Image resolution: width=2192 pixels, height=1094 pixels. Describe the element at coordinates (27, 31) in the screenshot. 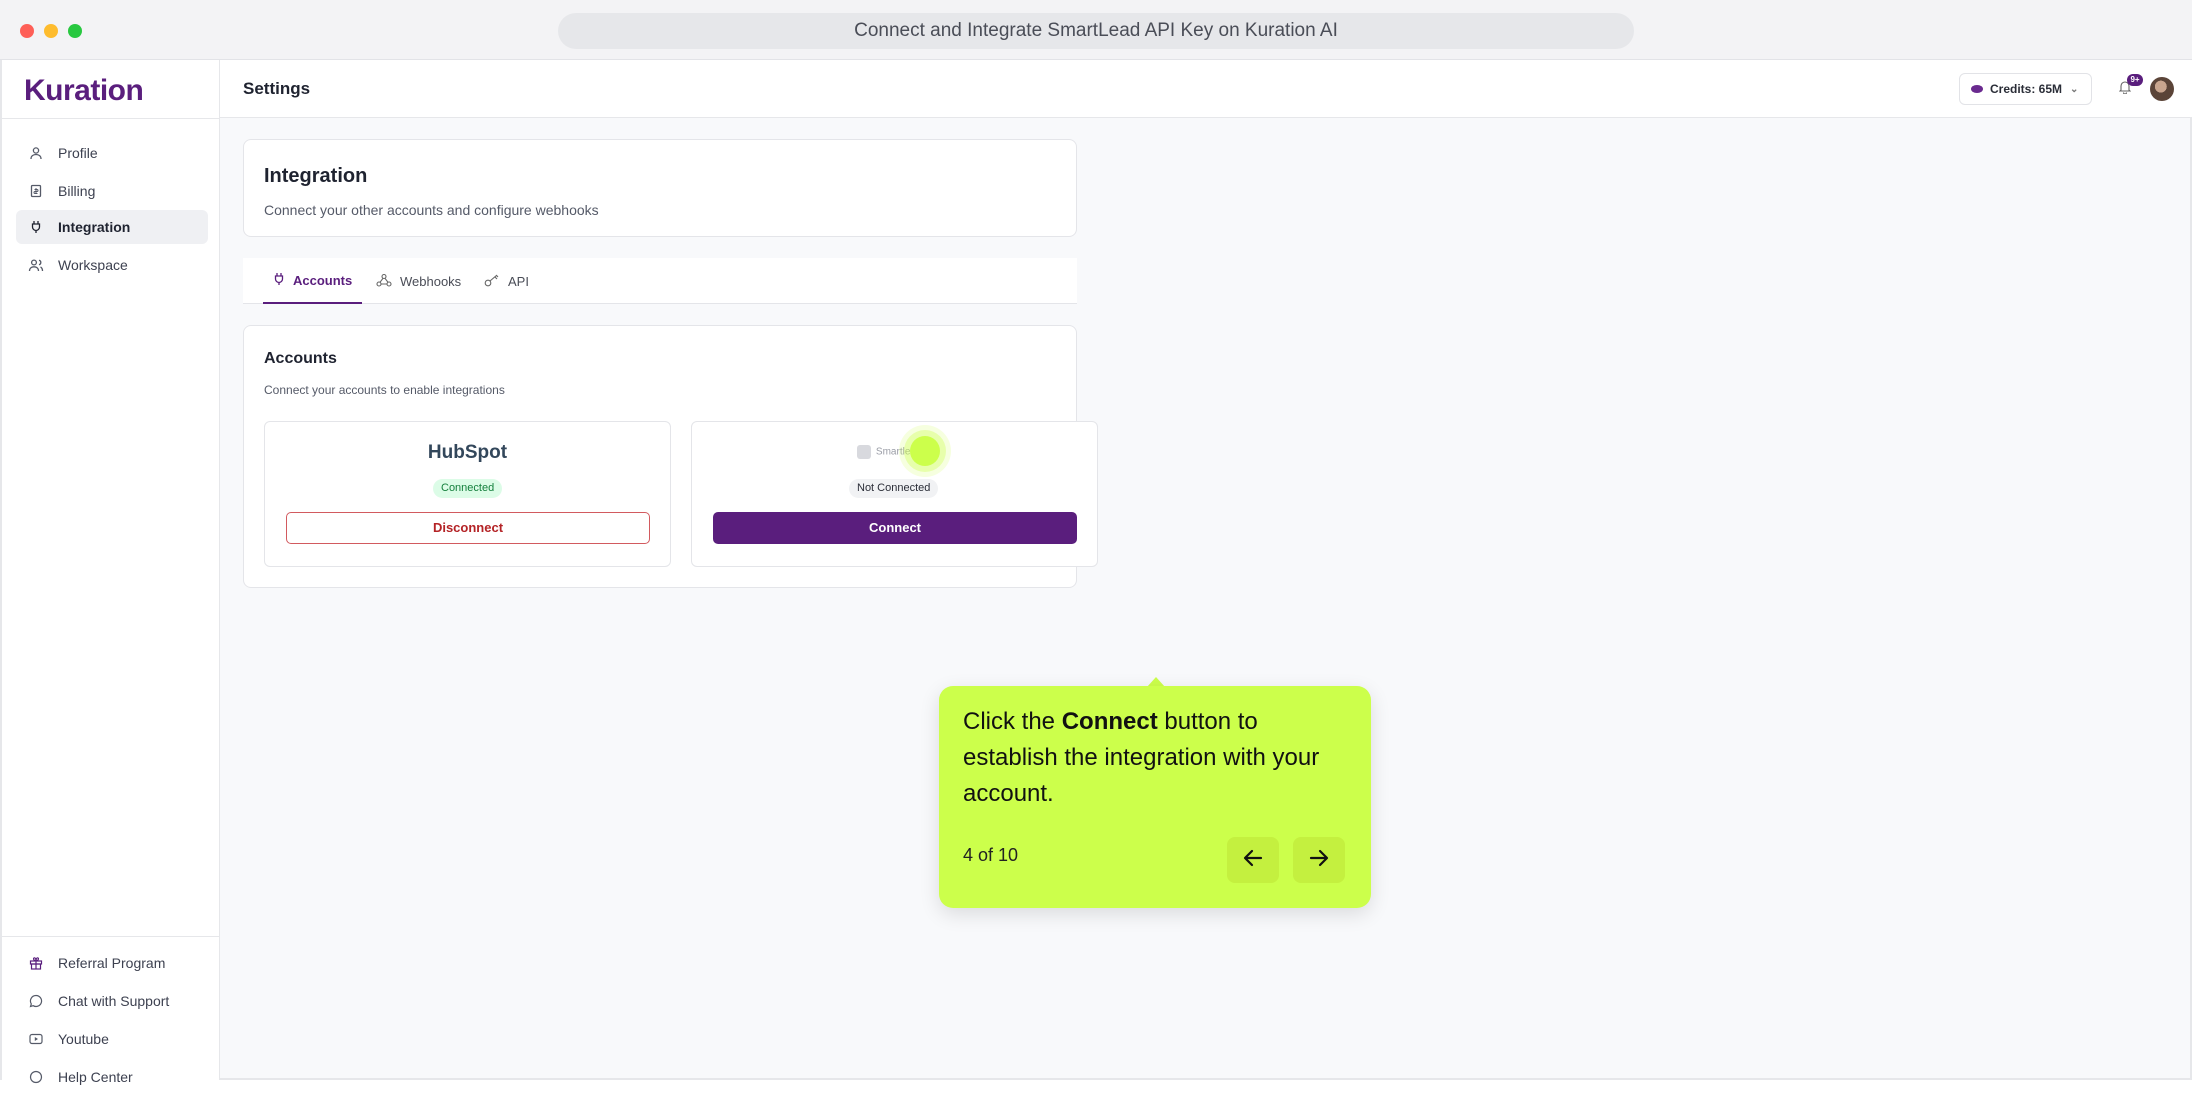

I see `window-close-button` at that location.